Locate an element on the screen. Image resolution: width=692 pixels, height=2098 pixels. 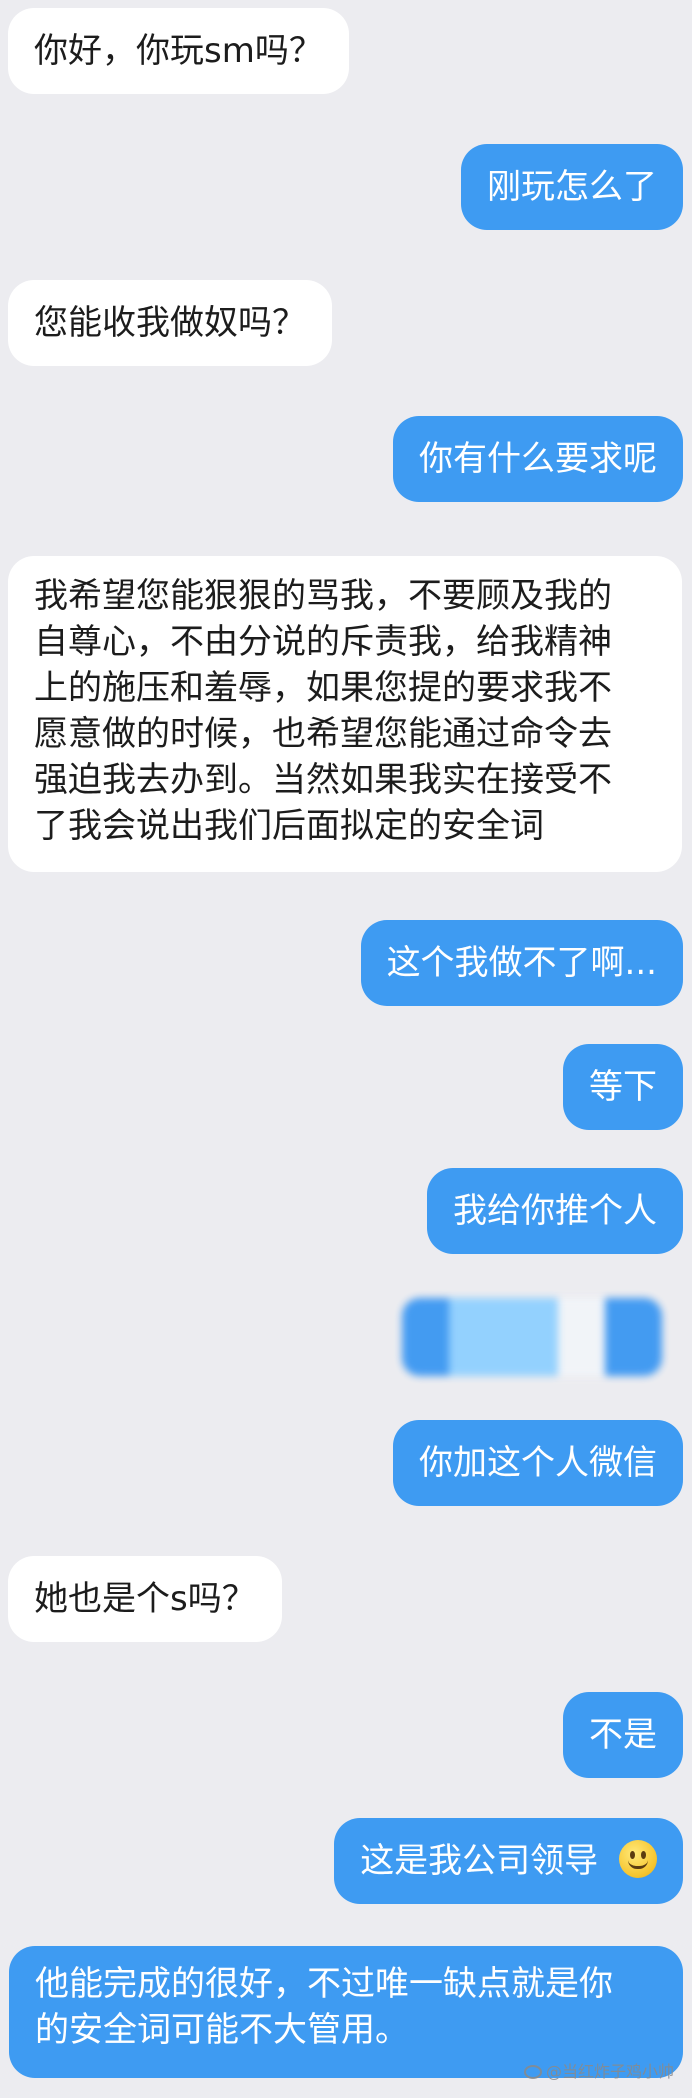
outgoing-message: 我给你推个人 is located at coordinates (555, 1211).